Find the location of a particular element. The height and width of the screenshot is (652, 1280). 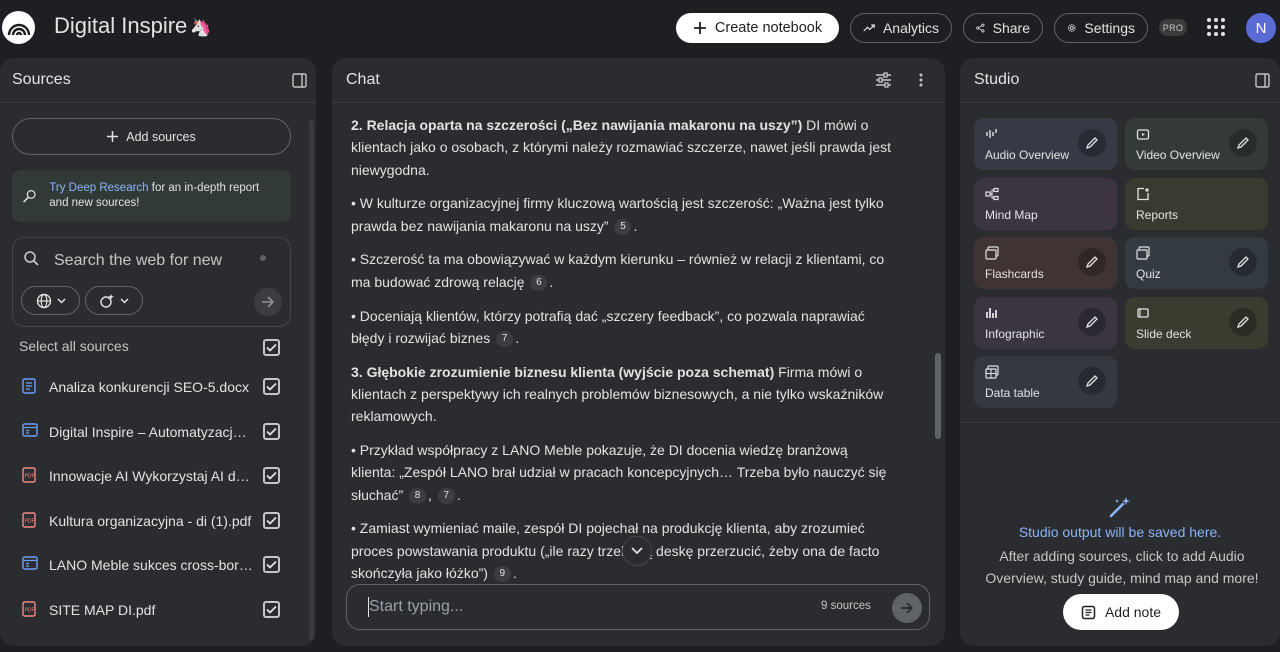

web-search-input: Search the web for new is located at coordinates (138, 261).